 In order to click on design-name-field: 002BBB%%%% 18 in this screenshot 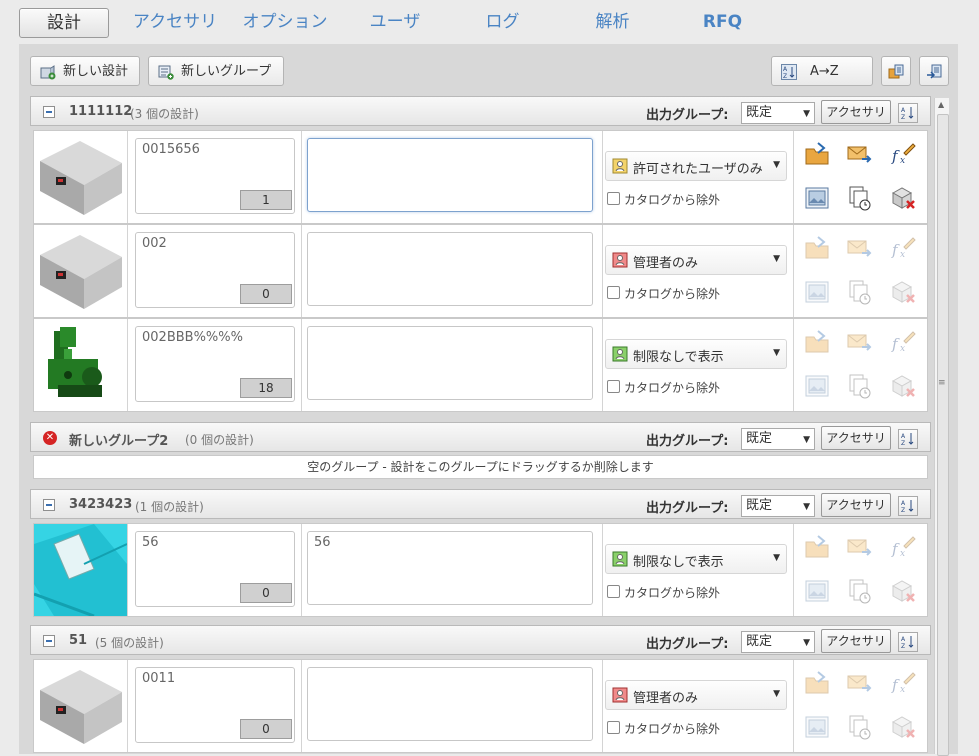, I will do `click(215, 364)`.